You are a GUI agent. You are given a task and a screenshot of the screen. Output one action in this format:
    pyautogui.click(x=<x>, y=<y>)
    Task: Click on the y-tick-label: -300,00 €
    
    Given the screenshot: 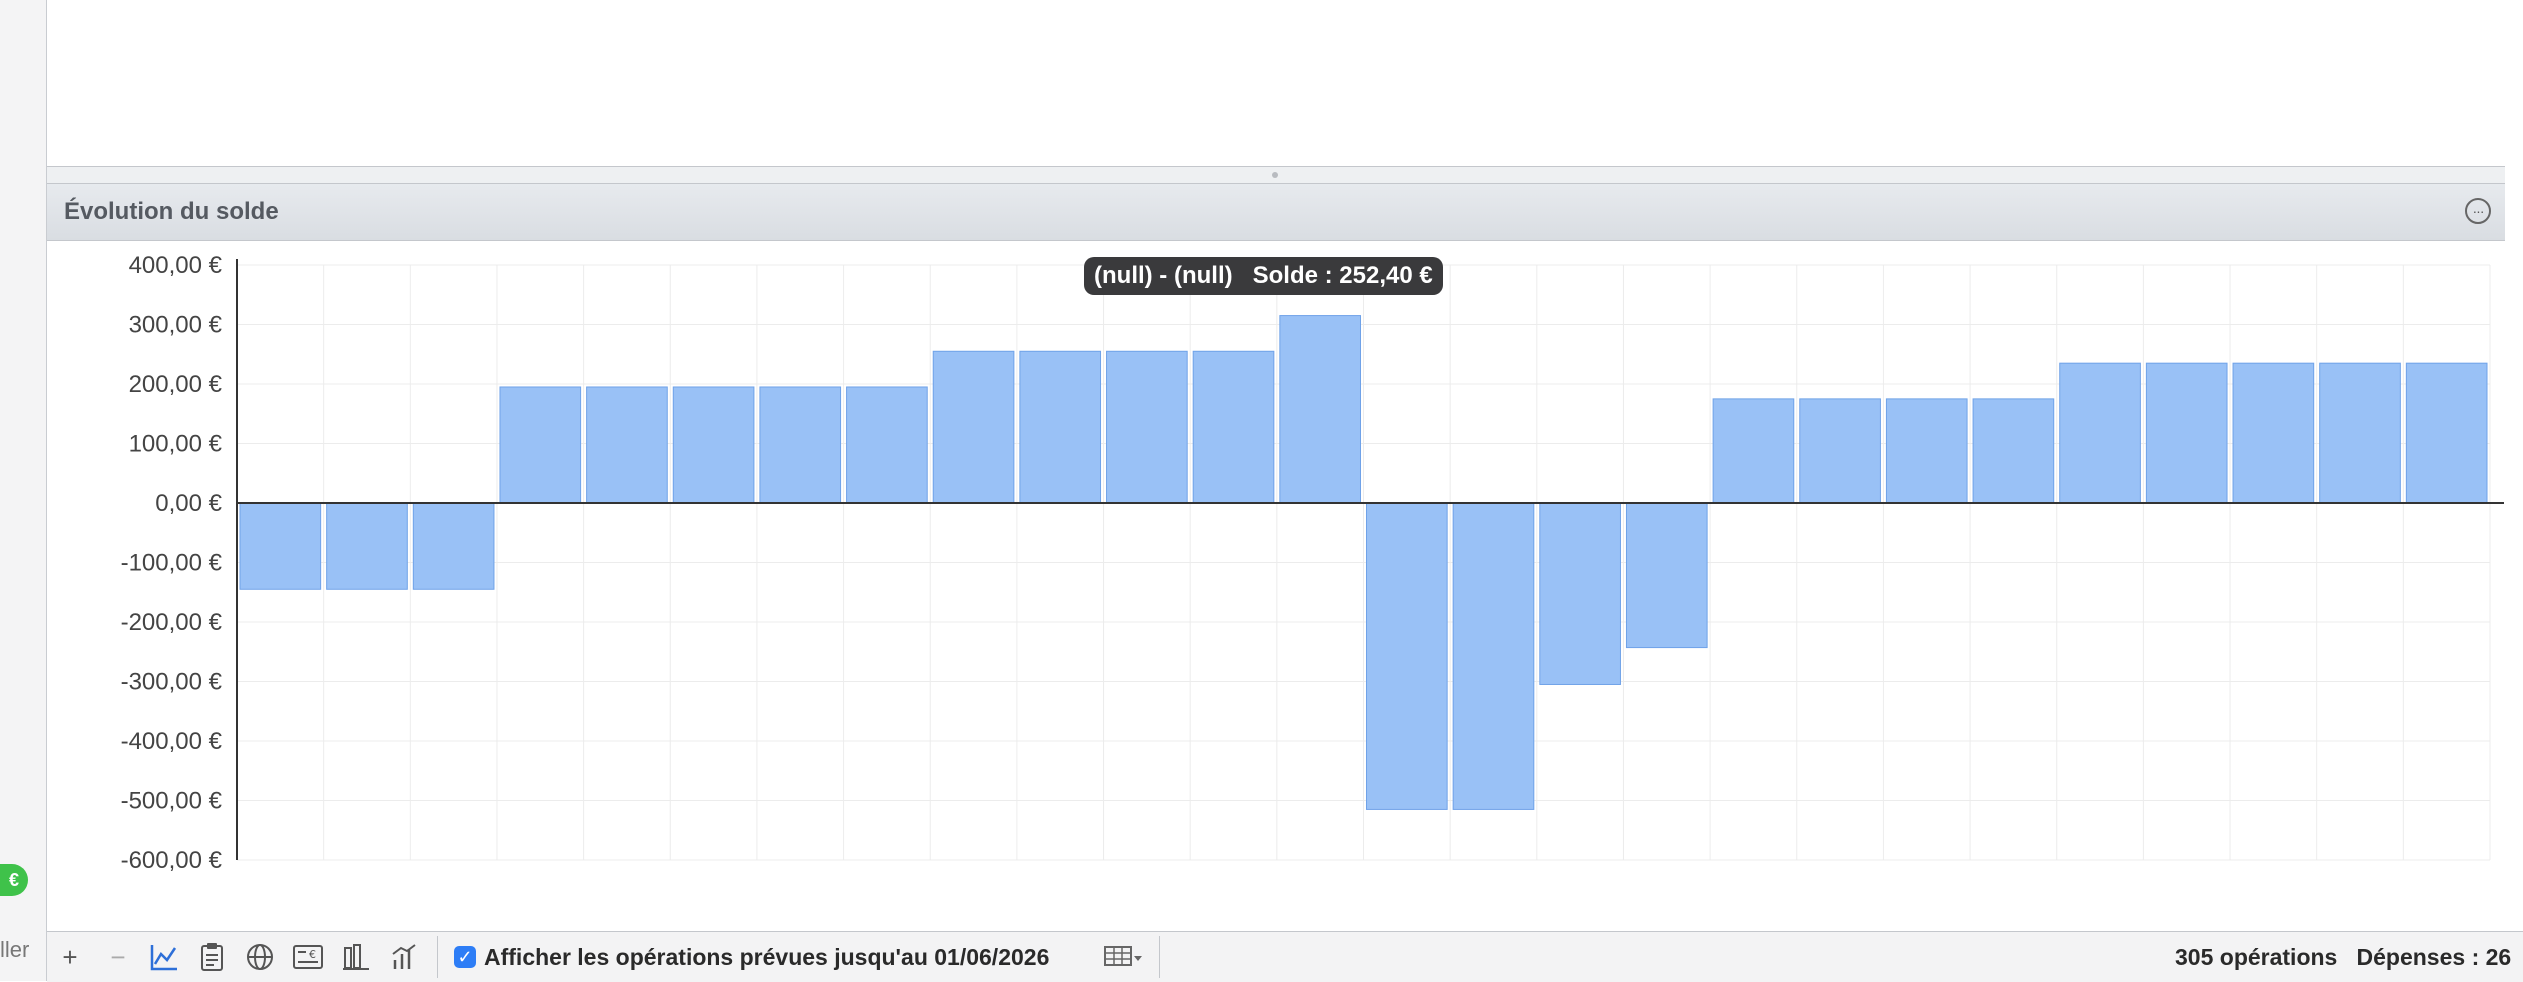 What is the action you would take?
    pyautogui.click(x=172, y=682)
    